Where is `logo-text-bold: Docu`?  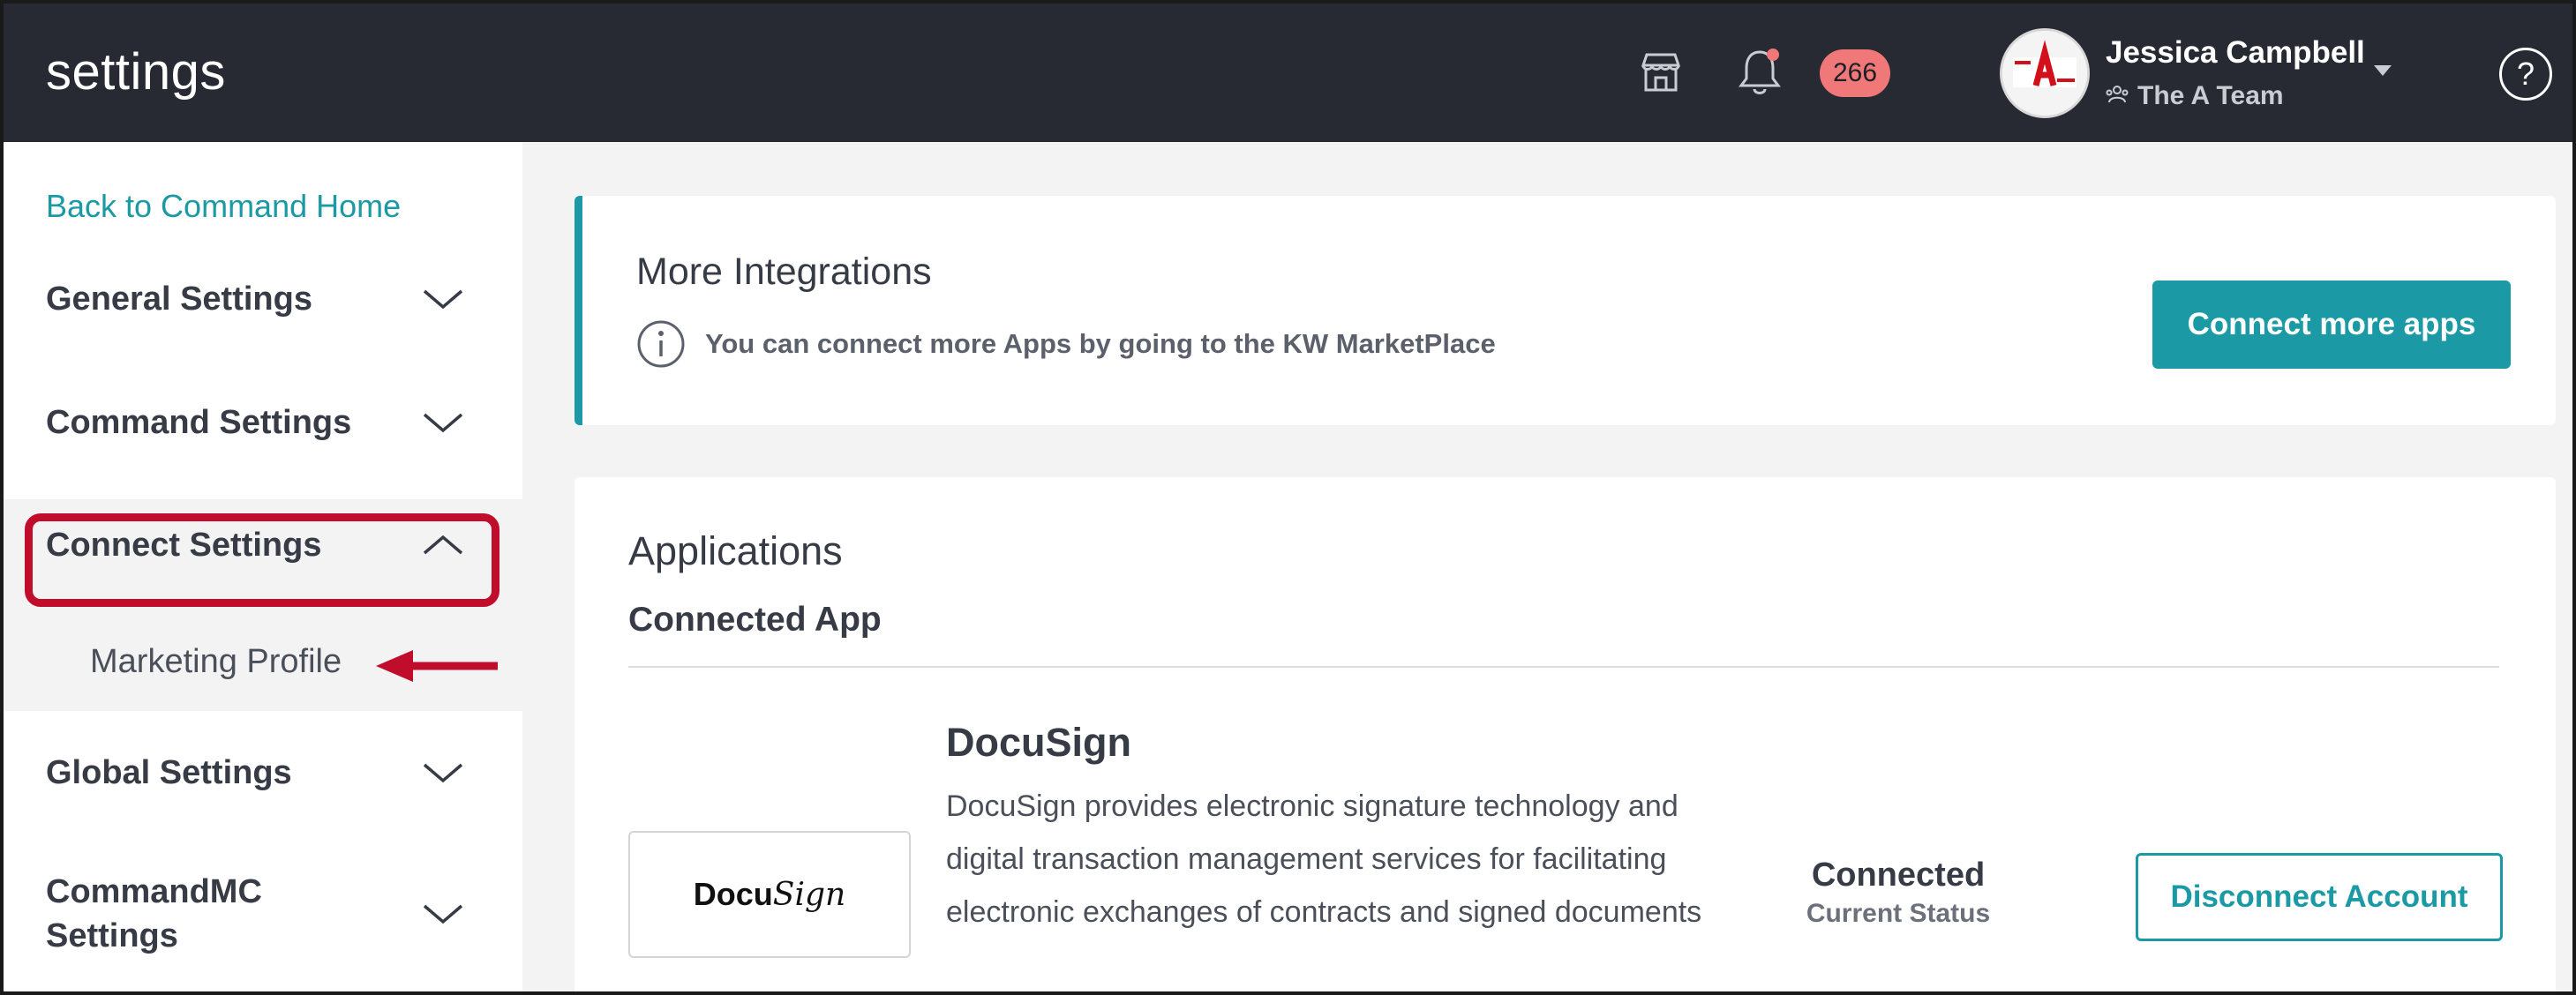
logo-text-bold: Docu is located at coordinates (733, 894).